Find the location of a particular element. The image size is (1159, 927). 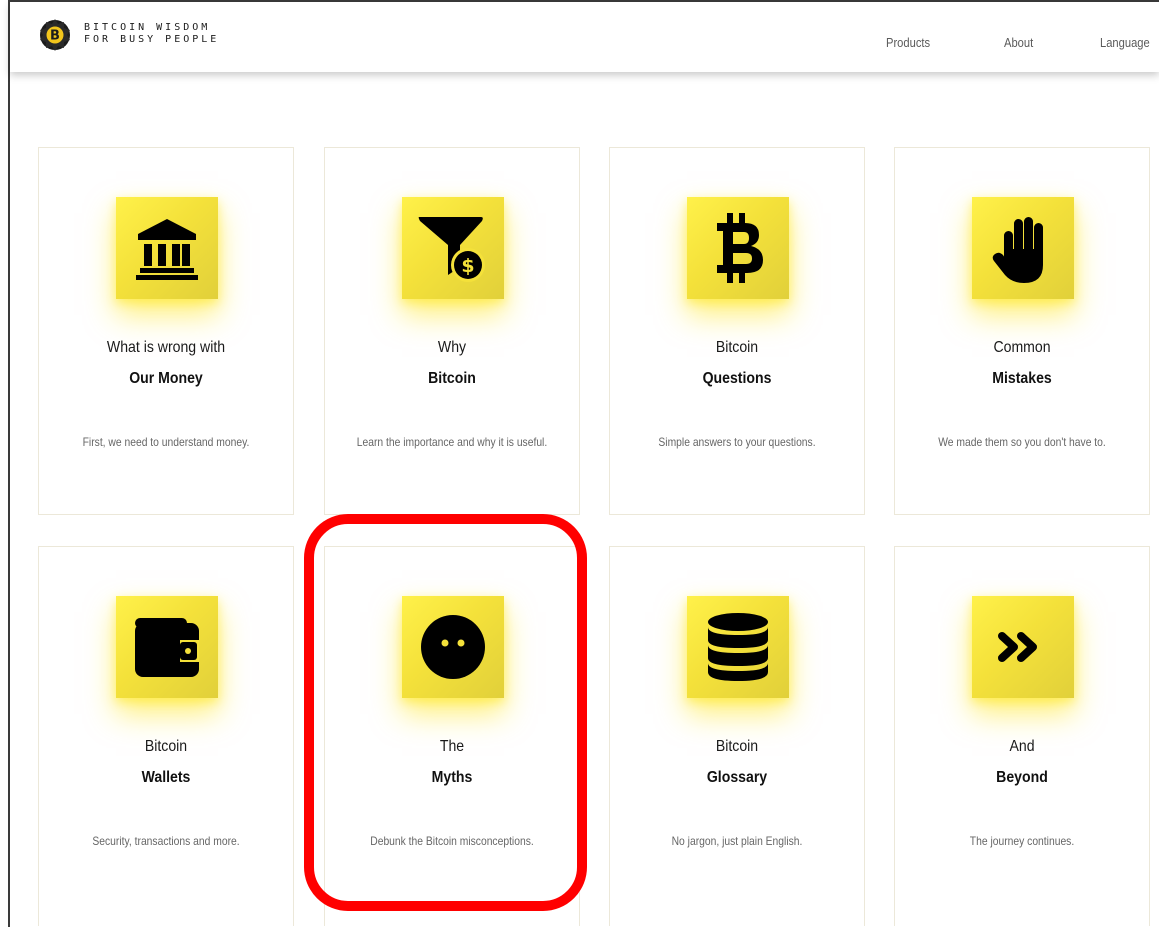

nav-products: Products is located at coordinates (908, 42).